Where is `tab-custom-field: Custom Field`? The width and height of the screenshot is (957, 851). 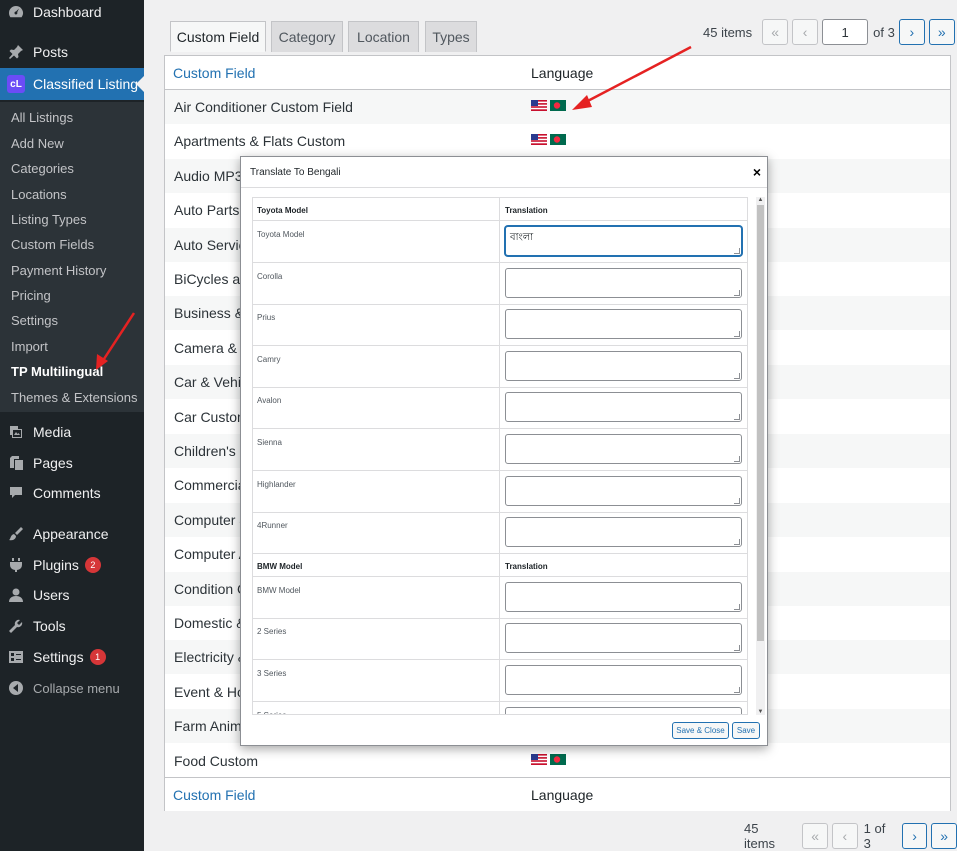 tab-custom-field: Custom Field is located at coordinates (218, 36).